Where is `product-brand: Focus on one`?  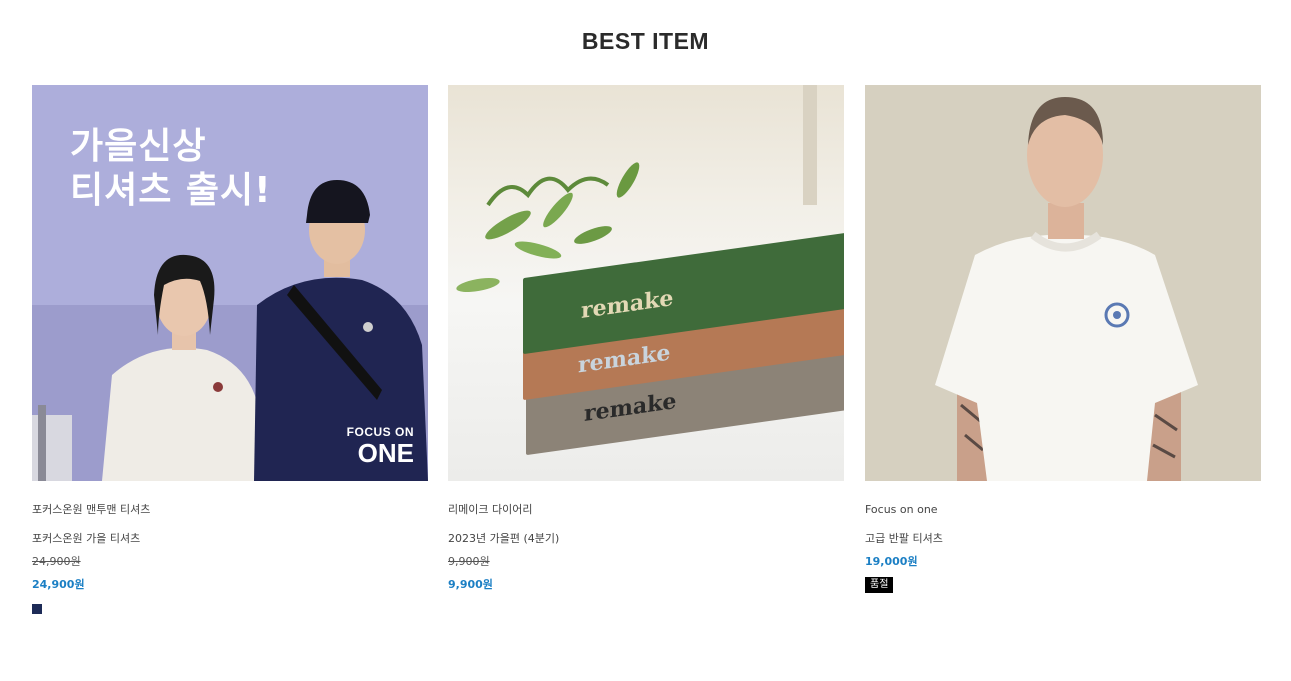
product-brand: Focus on one is located at coordinates (1063, 510).